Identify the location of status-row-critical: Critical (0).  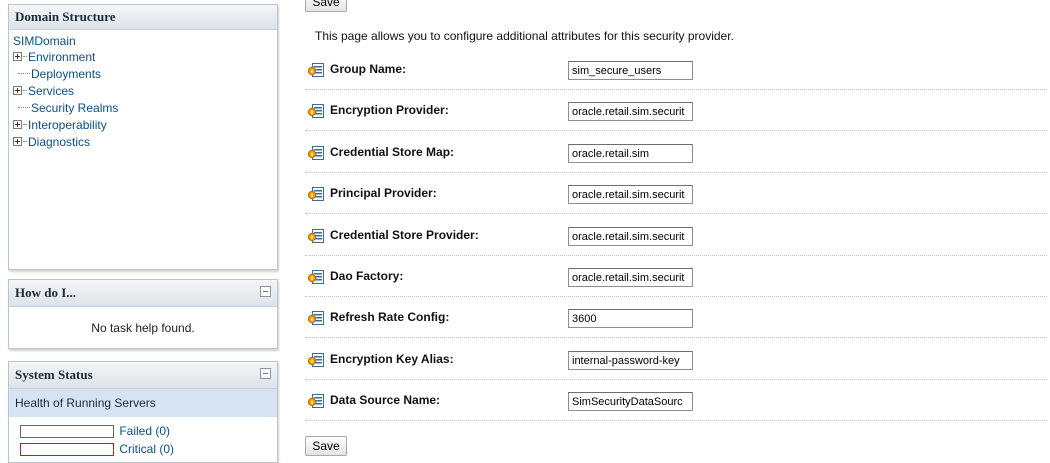
(148, 449).